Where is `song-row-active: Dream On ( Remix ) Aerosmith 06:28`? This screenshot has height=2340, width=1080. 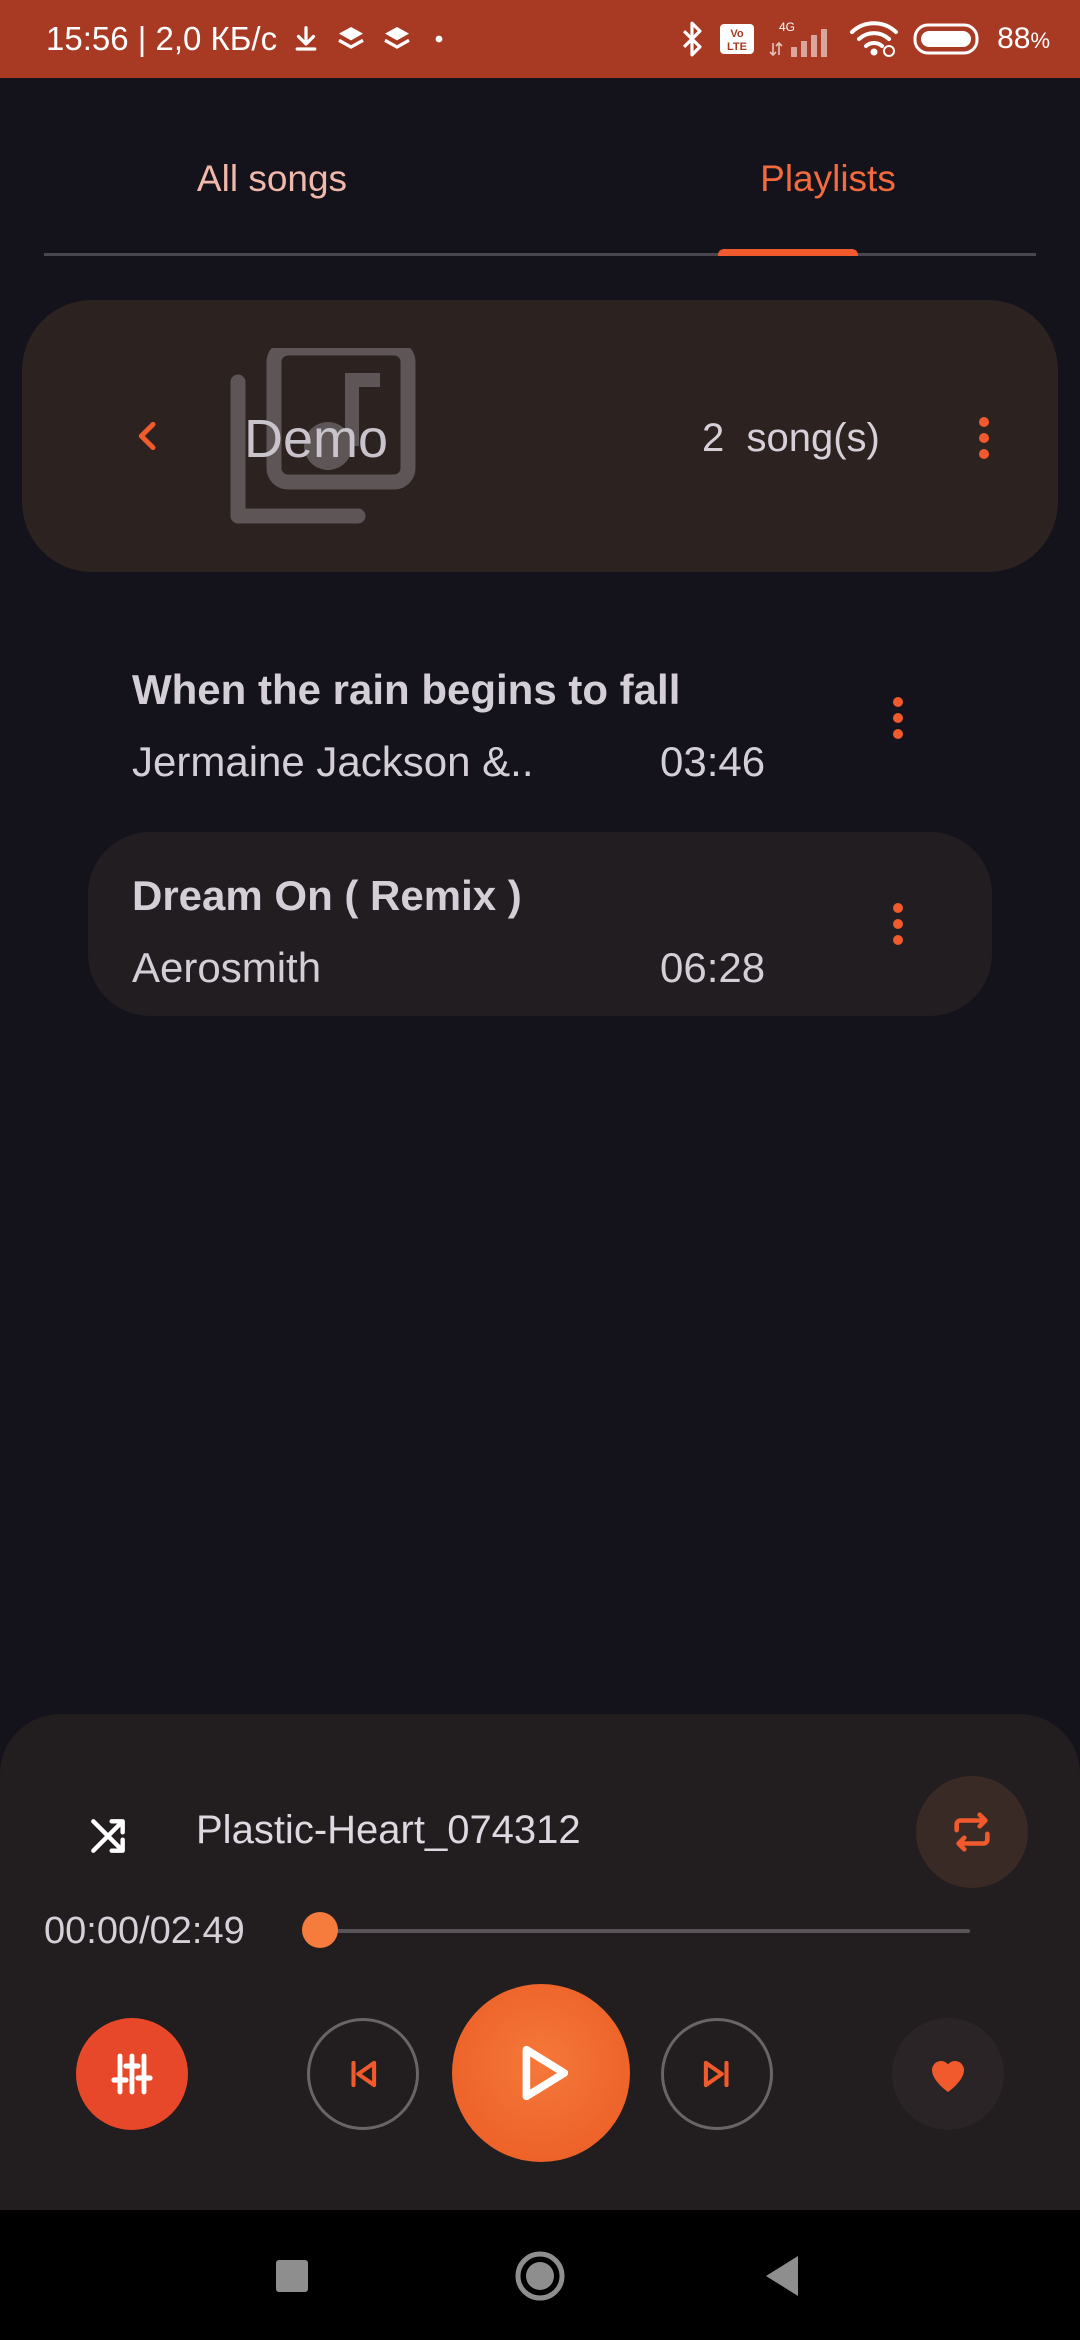
song-row-active: Dream On ( Remix ) Aerosmith 06:28 is located at coordinates (540, 924).